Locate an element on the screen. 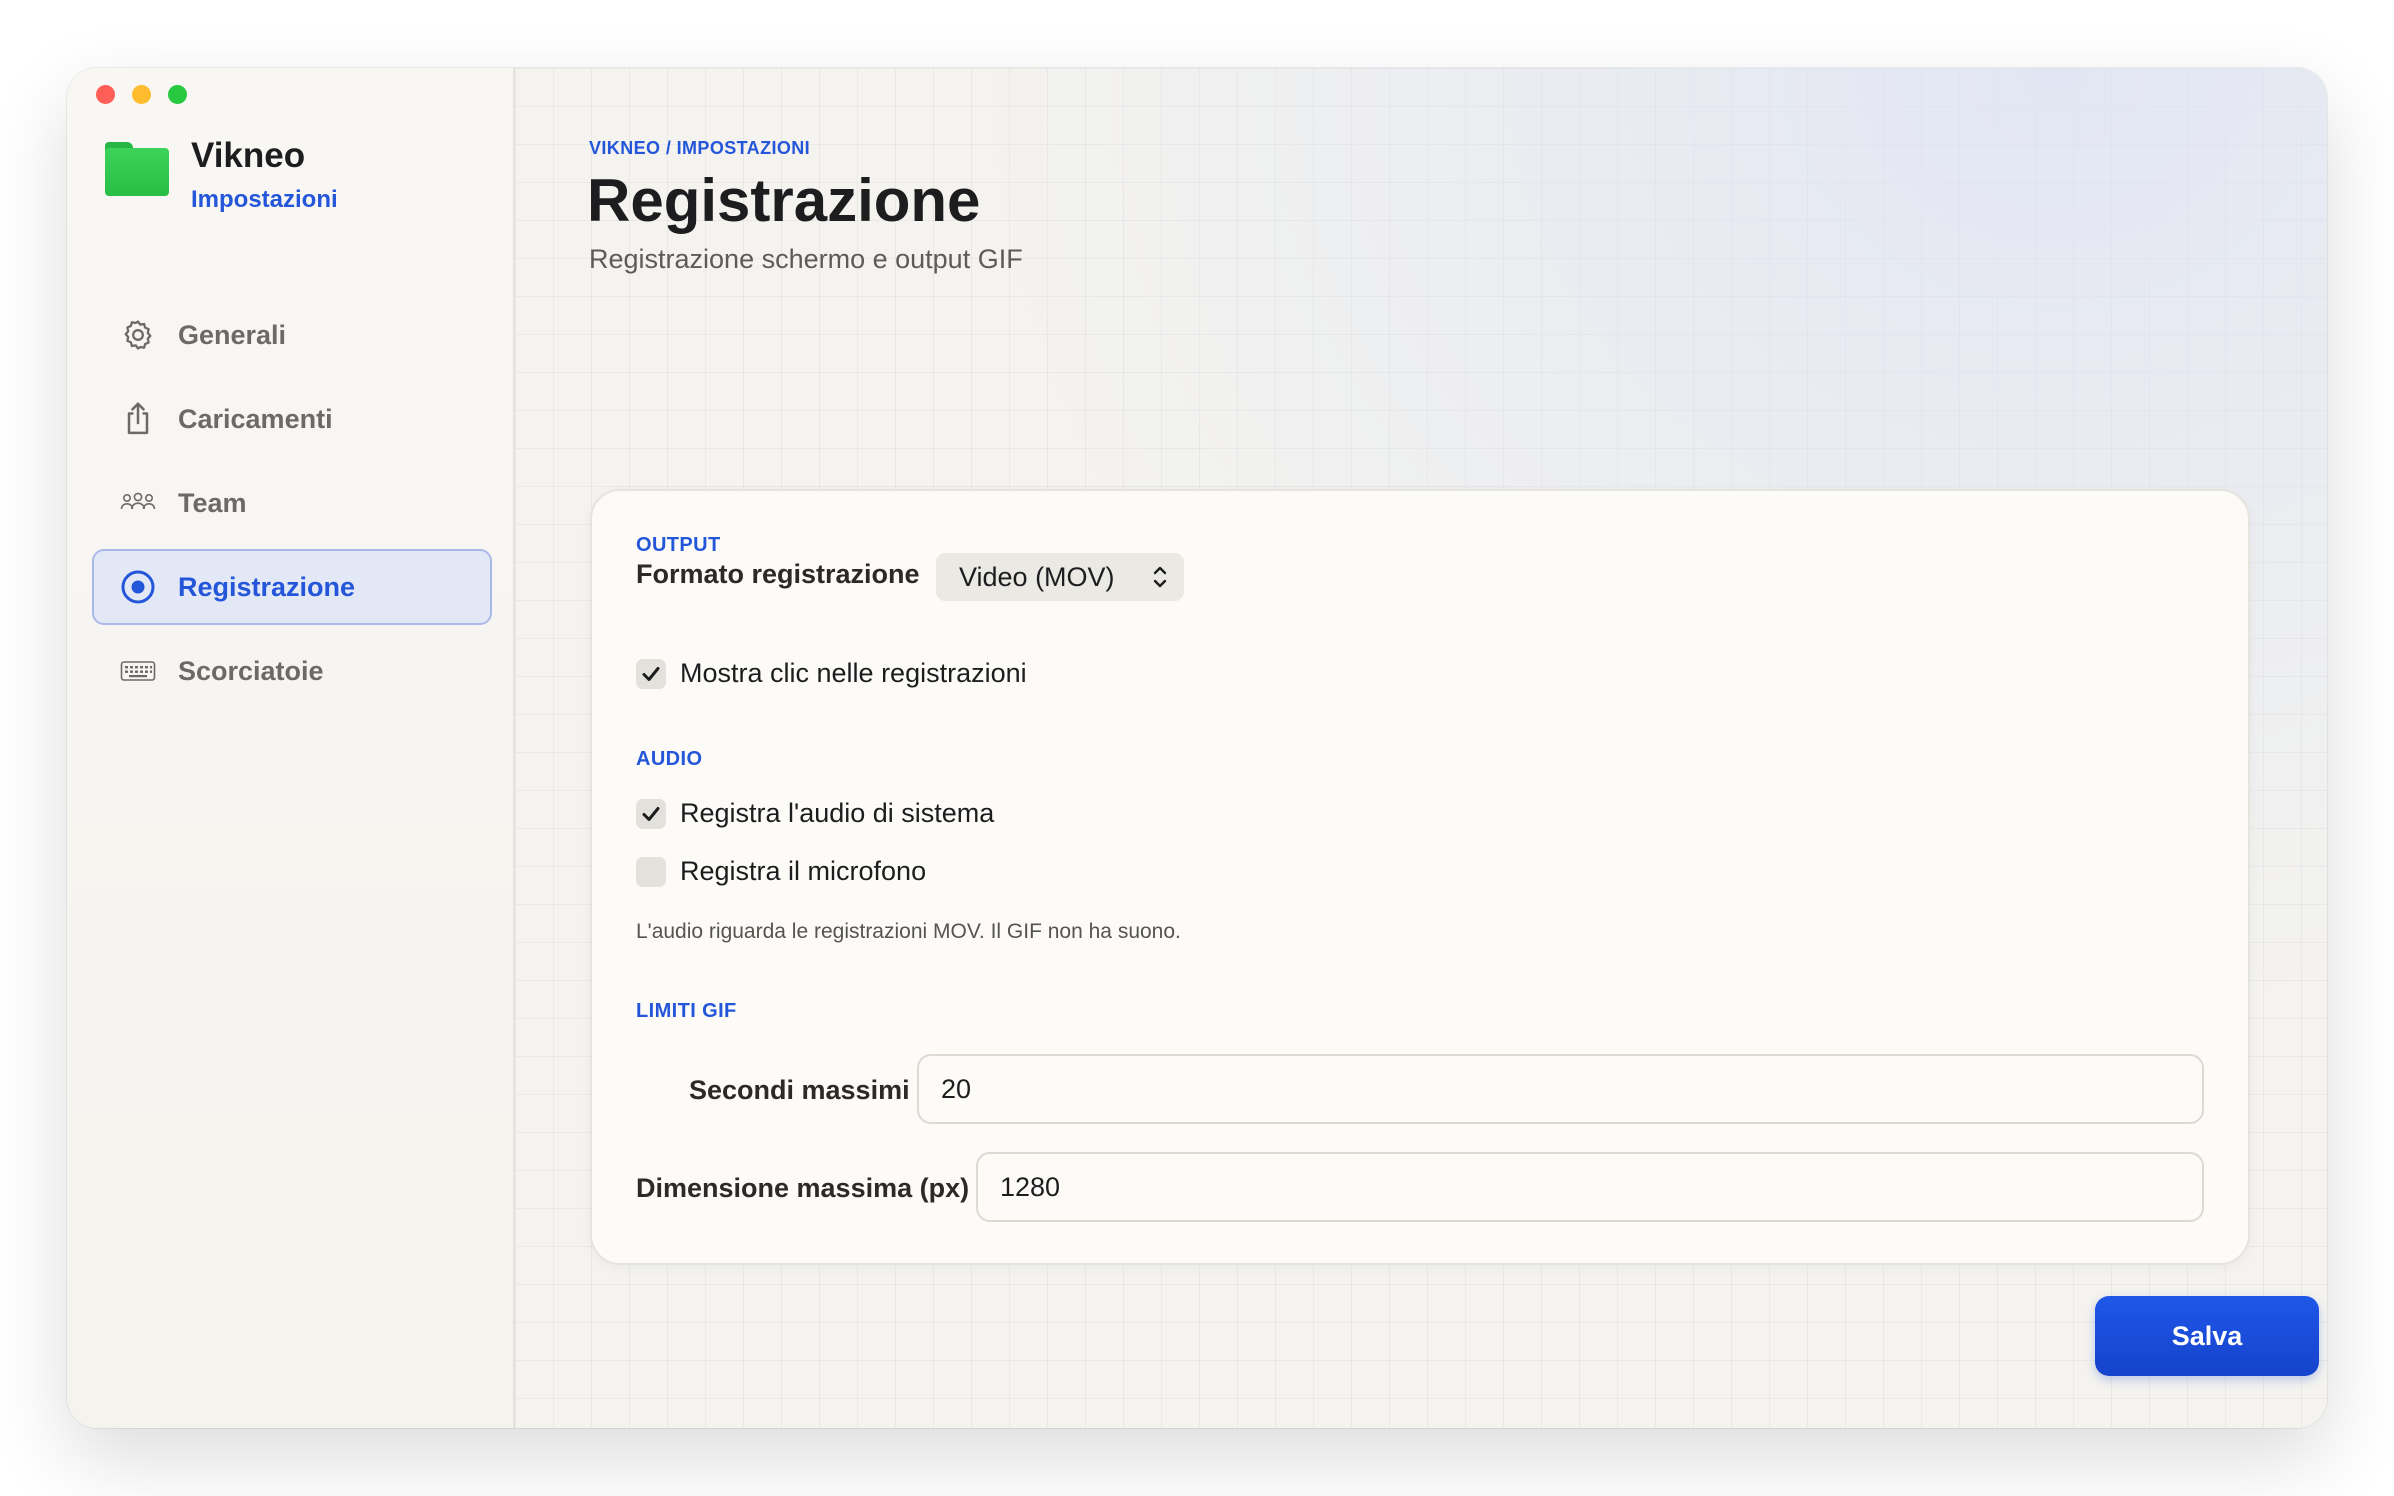  breadcrumb: VIKNEO / IMPOSTAZIONI is located at coordinates (700, 148).